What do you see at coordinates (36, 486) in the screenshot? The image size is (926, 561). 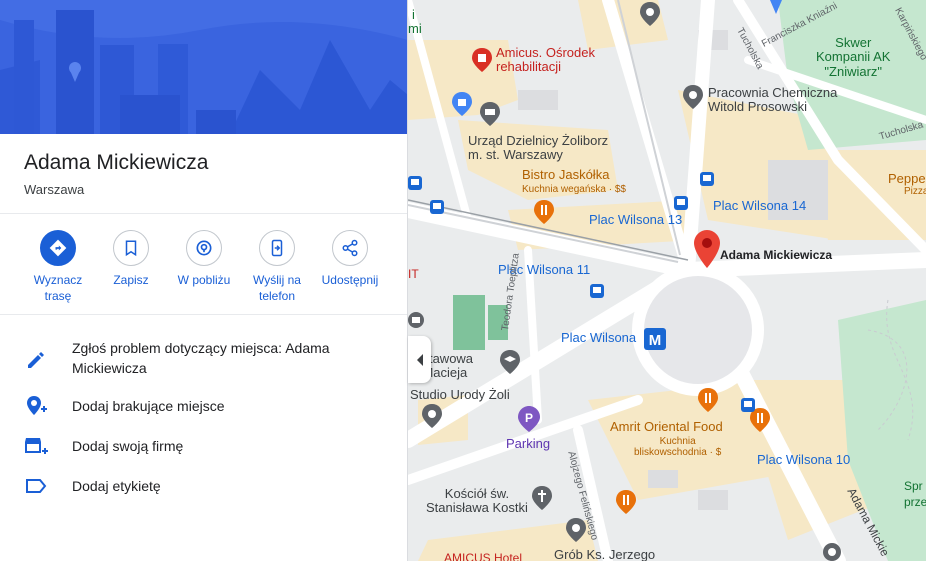 I see `label-icon` at bounding box center [36, 486].